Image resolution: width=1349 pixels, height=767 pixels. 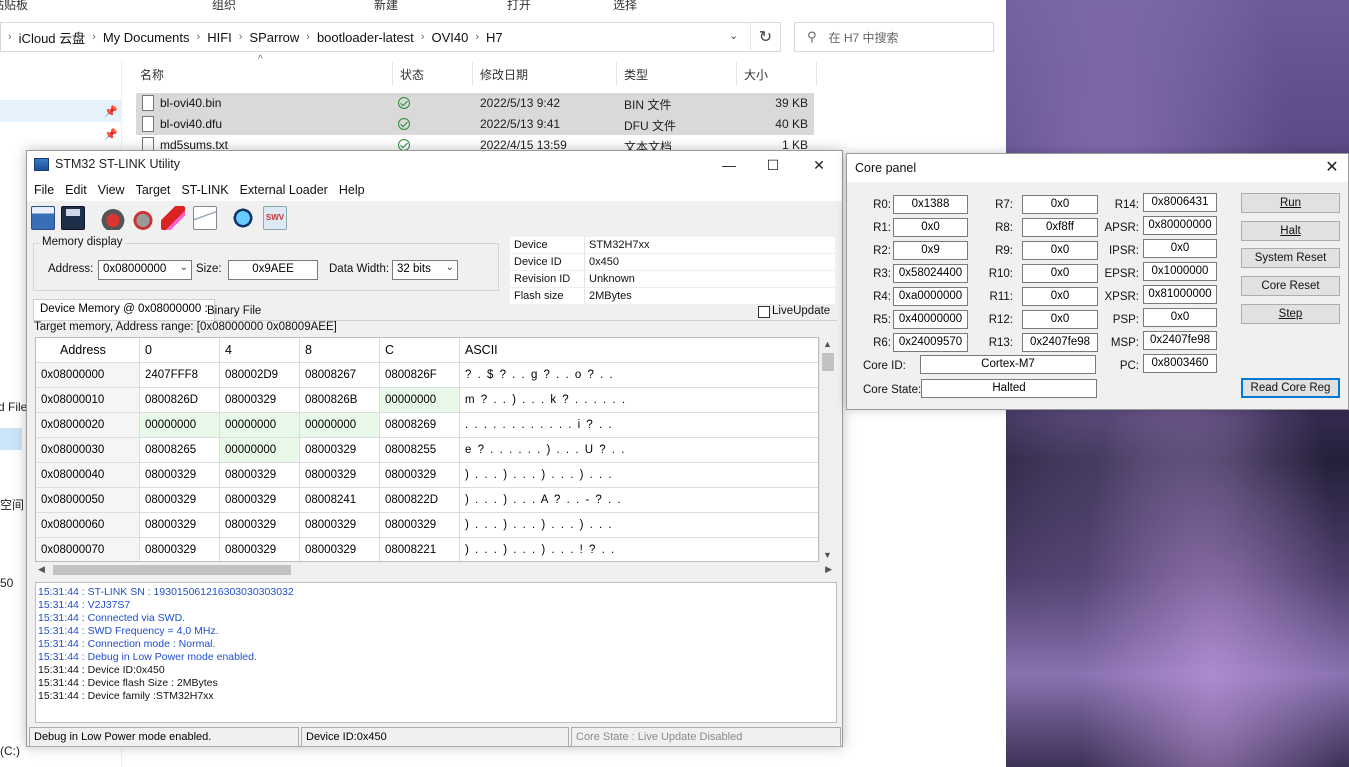 What do you see at coordinates (88, 350) in the screenshot?
I see `header-address: Address` at bounding box center [88, 350].